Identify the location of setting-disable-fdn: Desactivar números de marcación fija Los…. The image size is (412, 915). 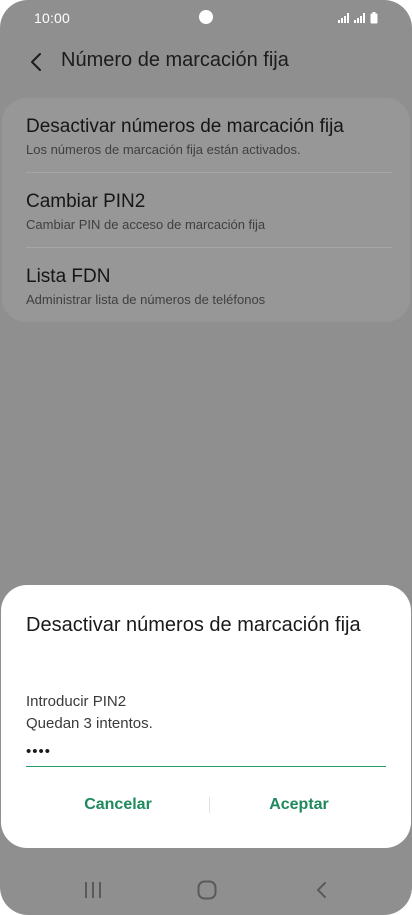
(206, 136).